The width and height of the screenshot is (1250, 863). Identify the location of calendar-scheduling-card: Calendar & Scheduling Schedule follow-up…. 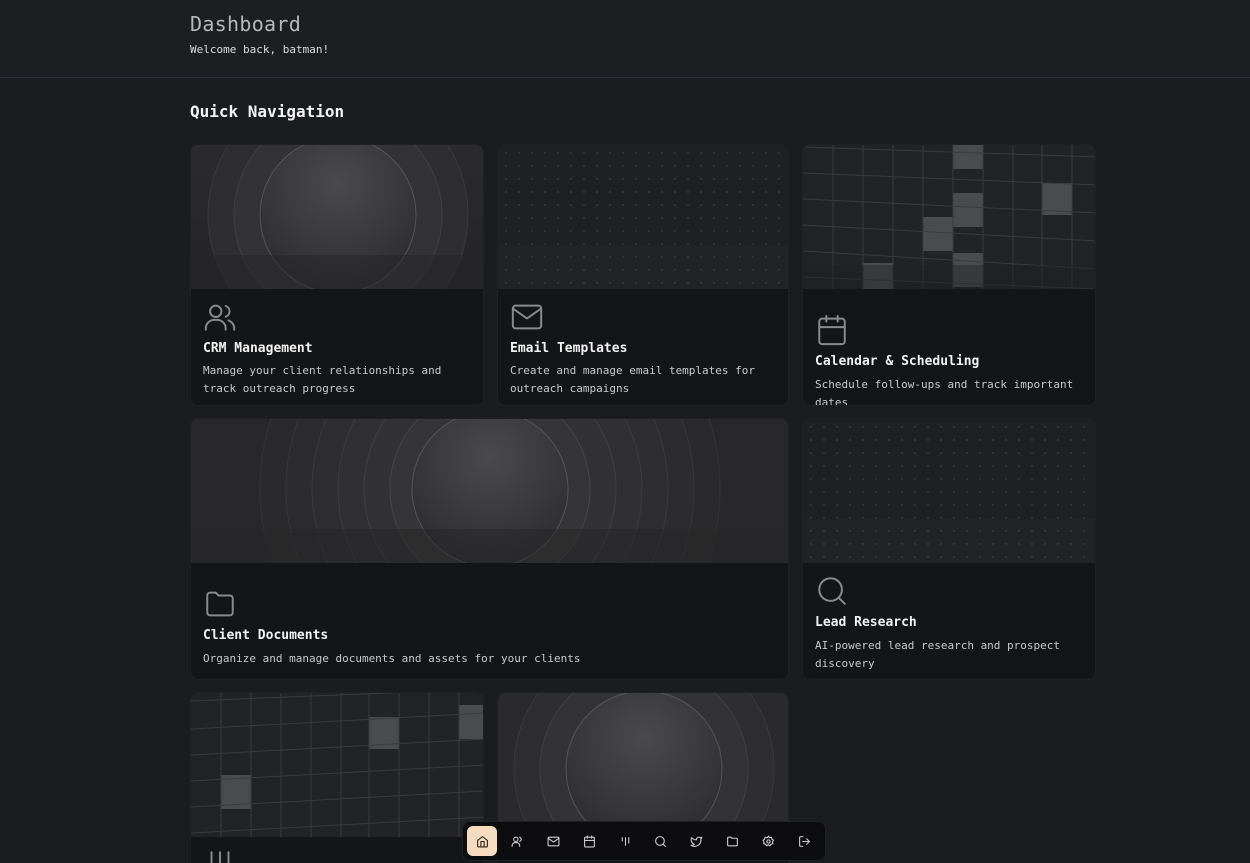
(949, 275).